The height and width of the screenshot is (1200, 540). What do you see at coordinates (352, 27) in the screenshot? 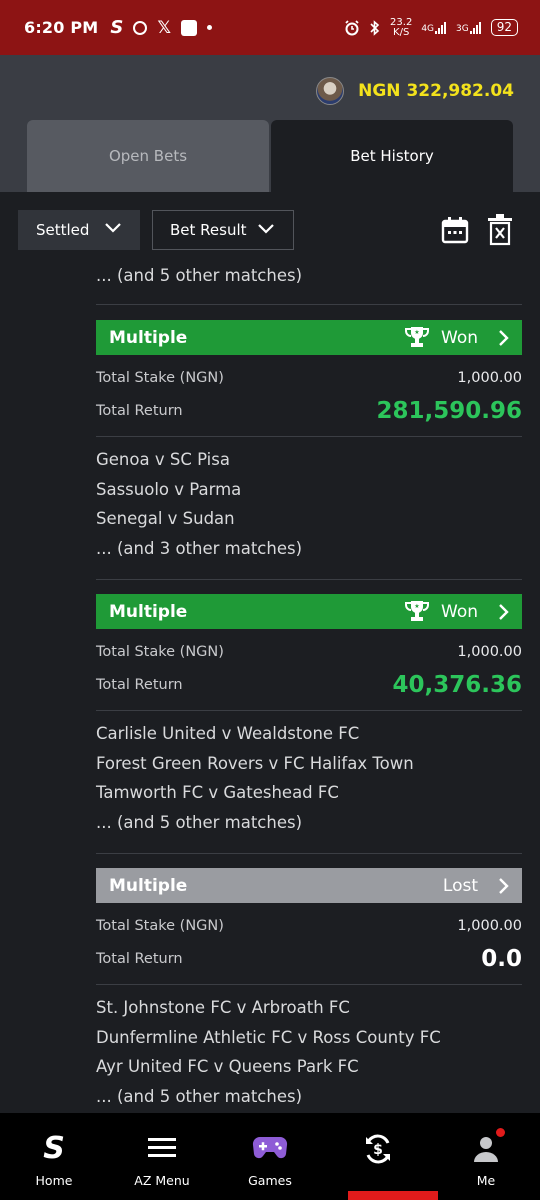
I see `alarm-icon` at bounding box center [352, 27].